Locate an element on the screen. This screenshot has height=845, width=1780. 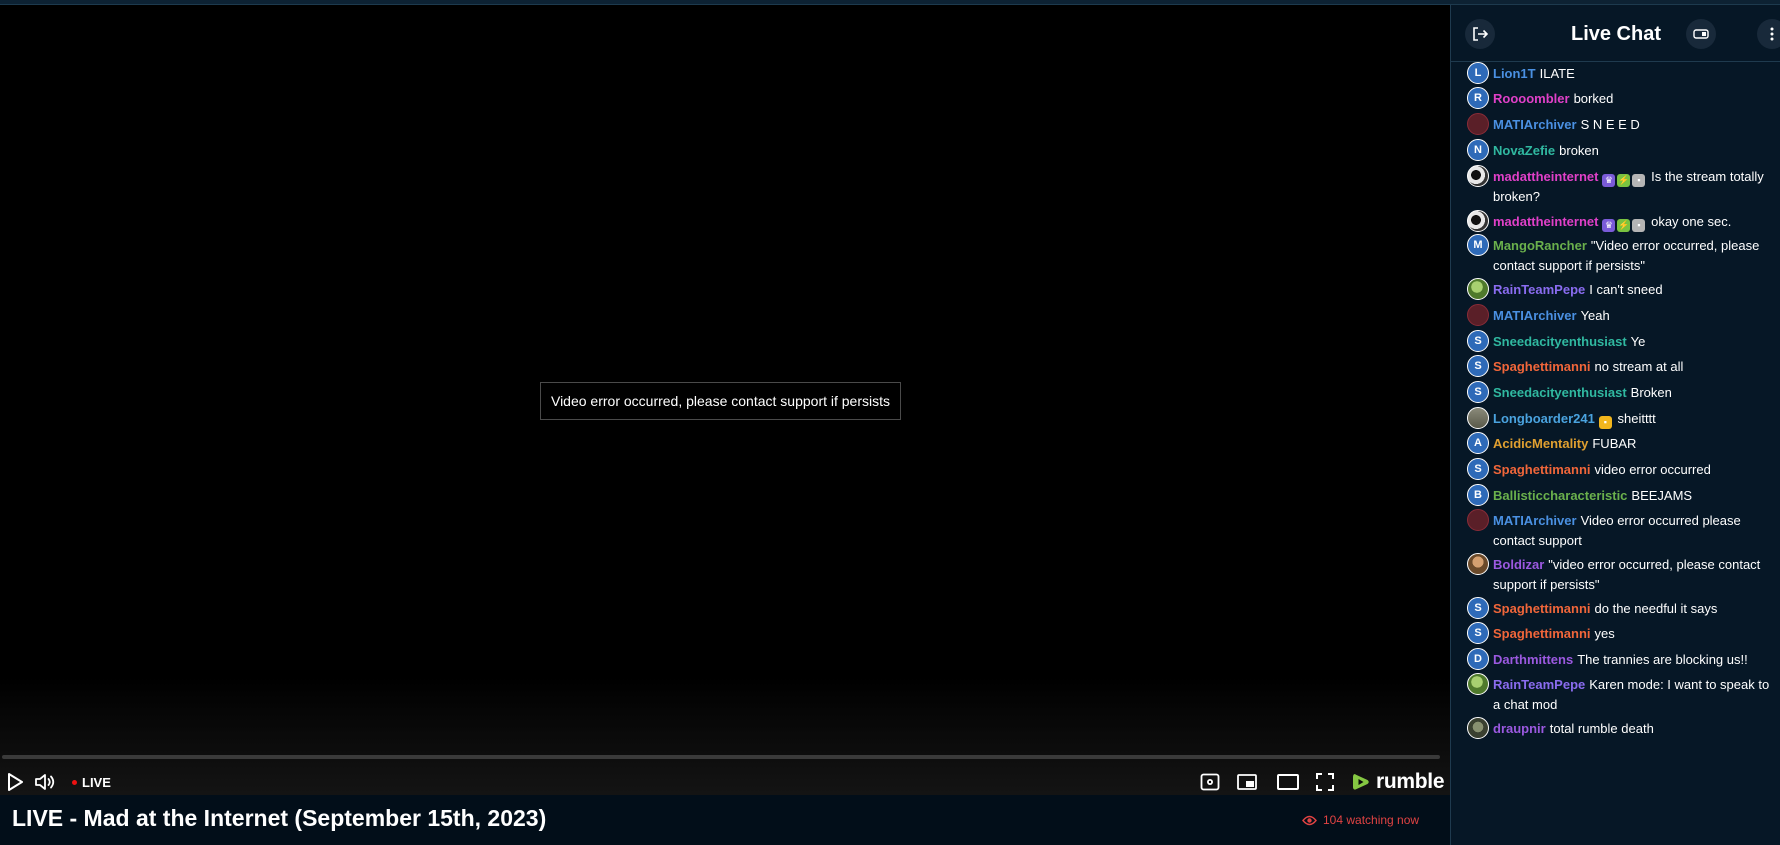
message-text: I can't sneed is located at coordinates (1626, 289).